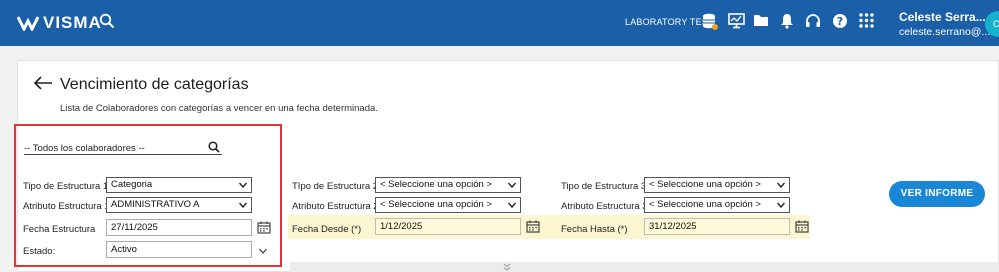 The width and height of the screenshot is (999, 272). I want to click on visma-logo-icon, so click(28, 23).